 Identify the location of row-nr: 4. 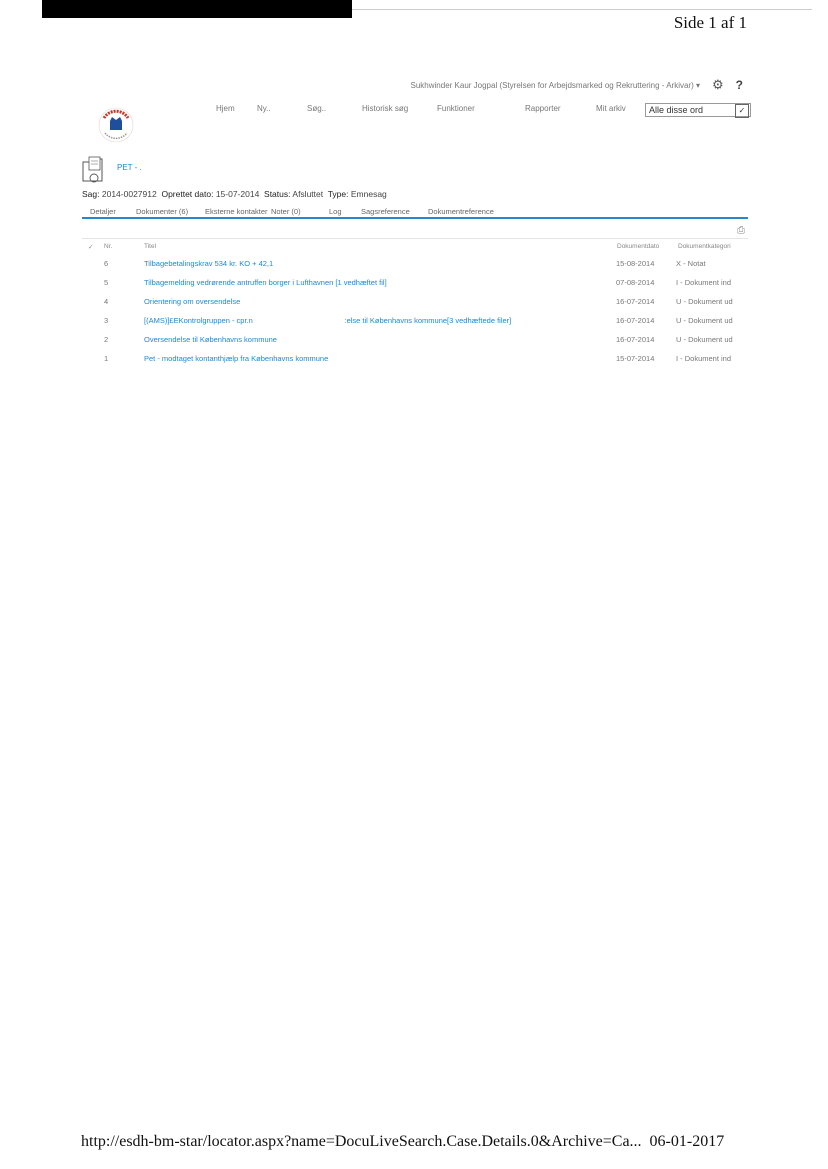
(106, 301).